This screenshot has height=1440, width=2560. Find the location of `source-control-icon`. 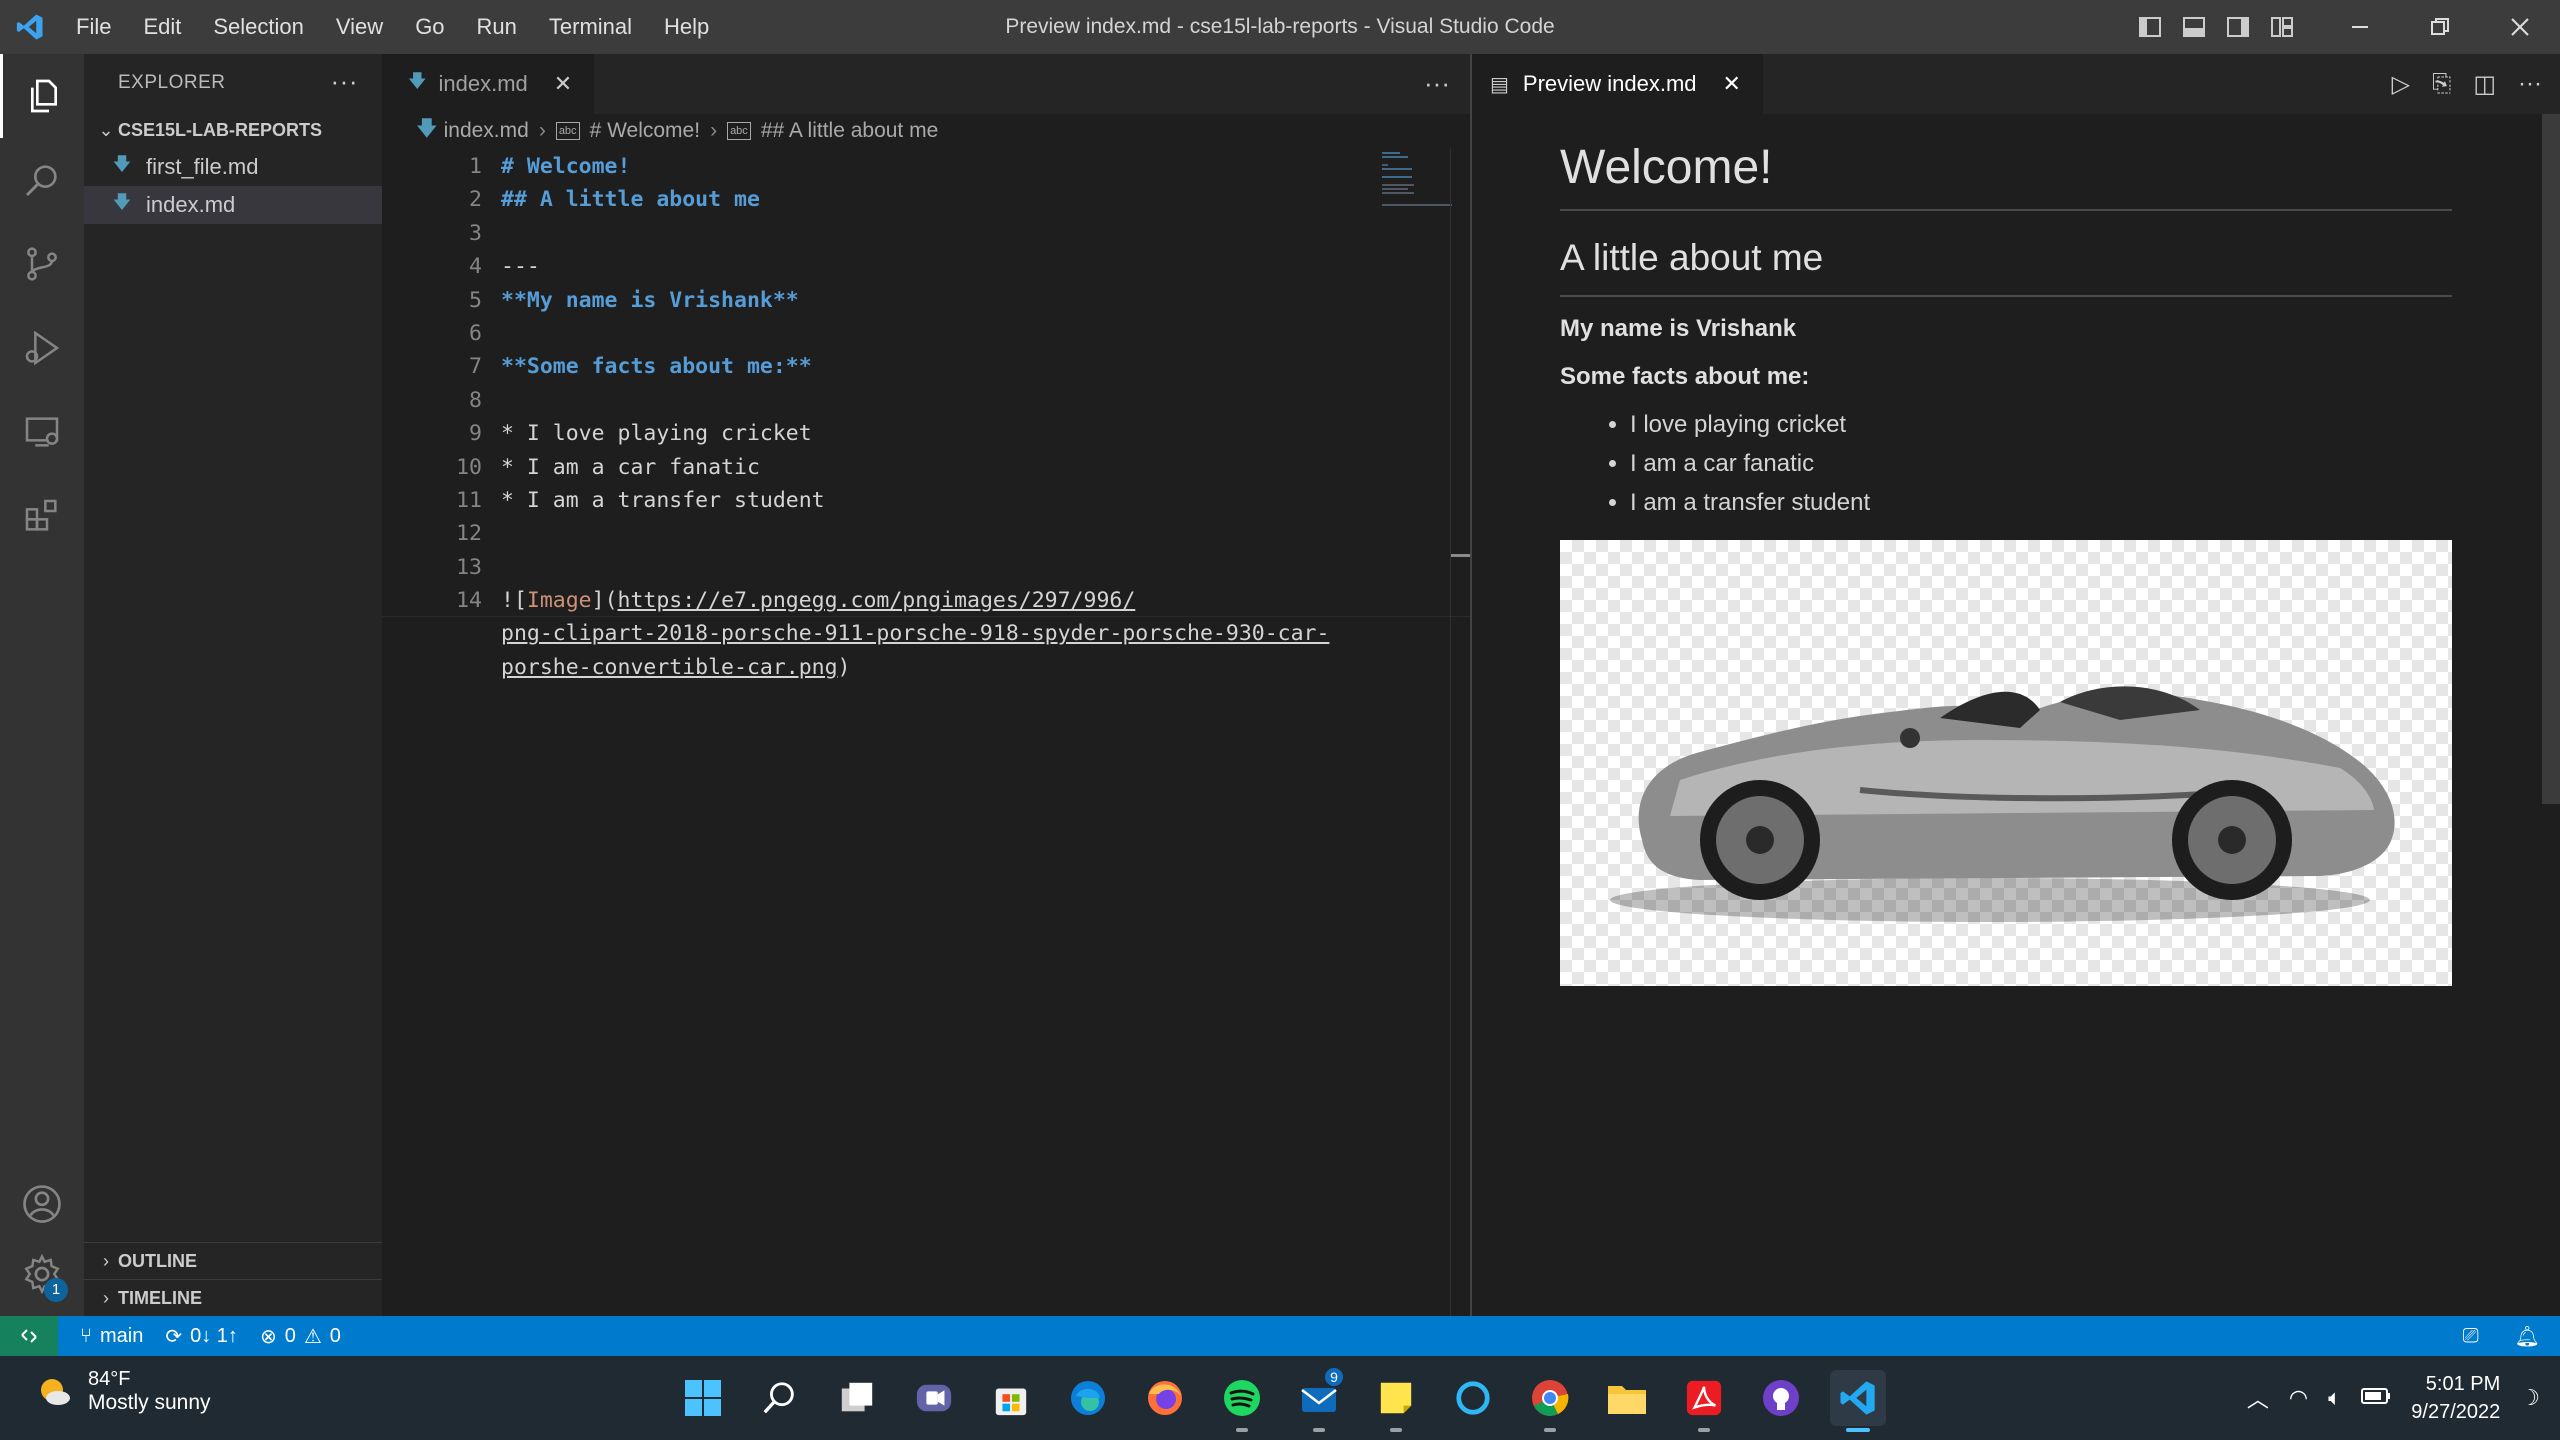

source-control-icon is located at coordinates (42, 264).